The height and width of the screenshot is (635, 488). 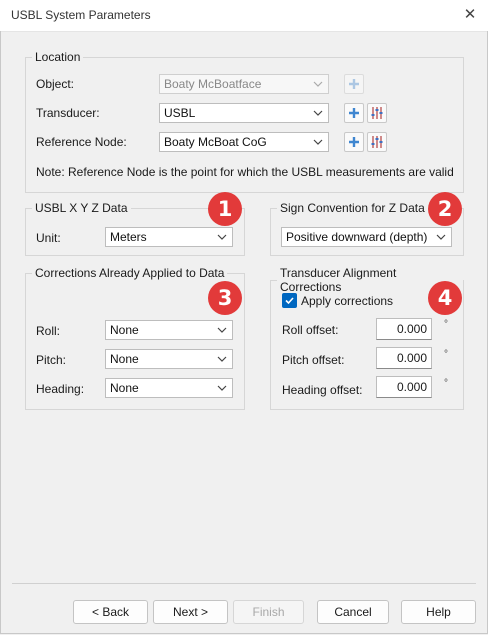 I want to click on reference-node-select-value: Boaty McBoat CoG, so click(x=215, y=142).